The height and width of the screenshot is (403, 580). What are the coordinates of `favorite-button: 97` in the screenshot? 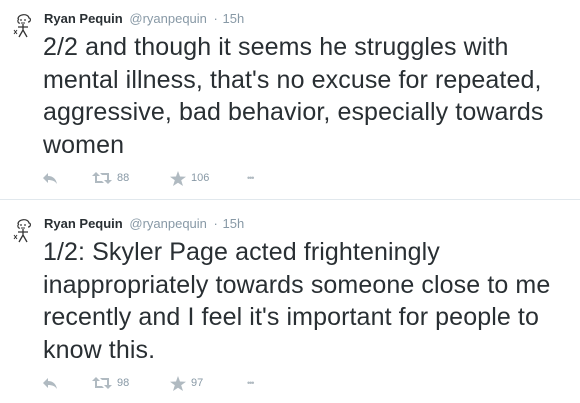 It's located at (186, 383).